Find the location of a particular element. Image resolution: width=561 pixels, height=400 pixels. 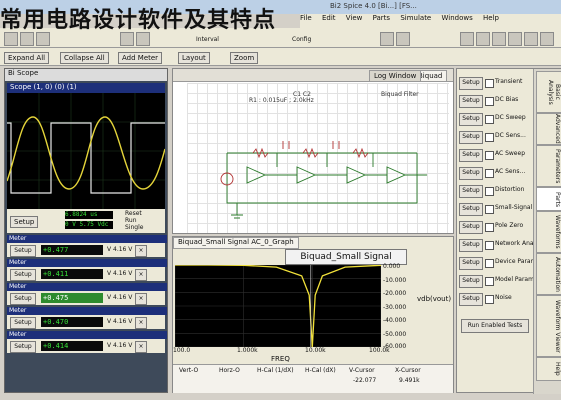

opamp-icon is located at coordinates (547, 39).